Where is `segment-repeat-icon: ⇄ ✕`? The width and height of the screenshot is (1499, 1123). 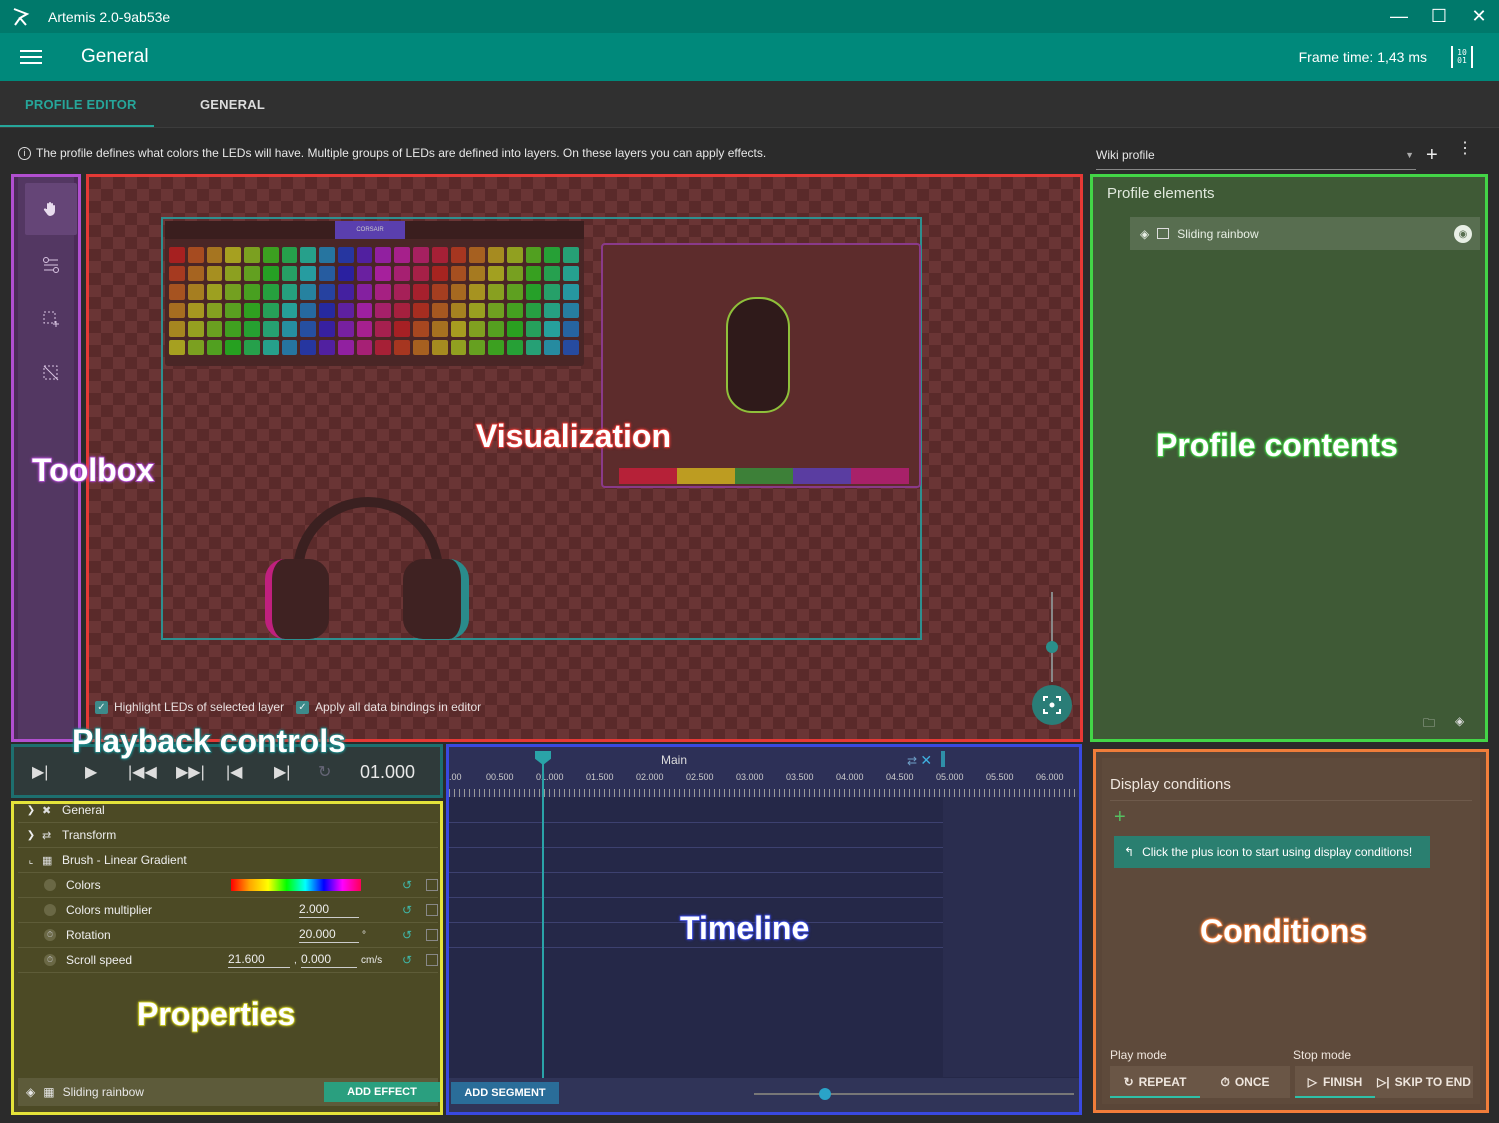 segment-repeat-icon: ⇄ ✕ is located at coordinates (919, 760).